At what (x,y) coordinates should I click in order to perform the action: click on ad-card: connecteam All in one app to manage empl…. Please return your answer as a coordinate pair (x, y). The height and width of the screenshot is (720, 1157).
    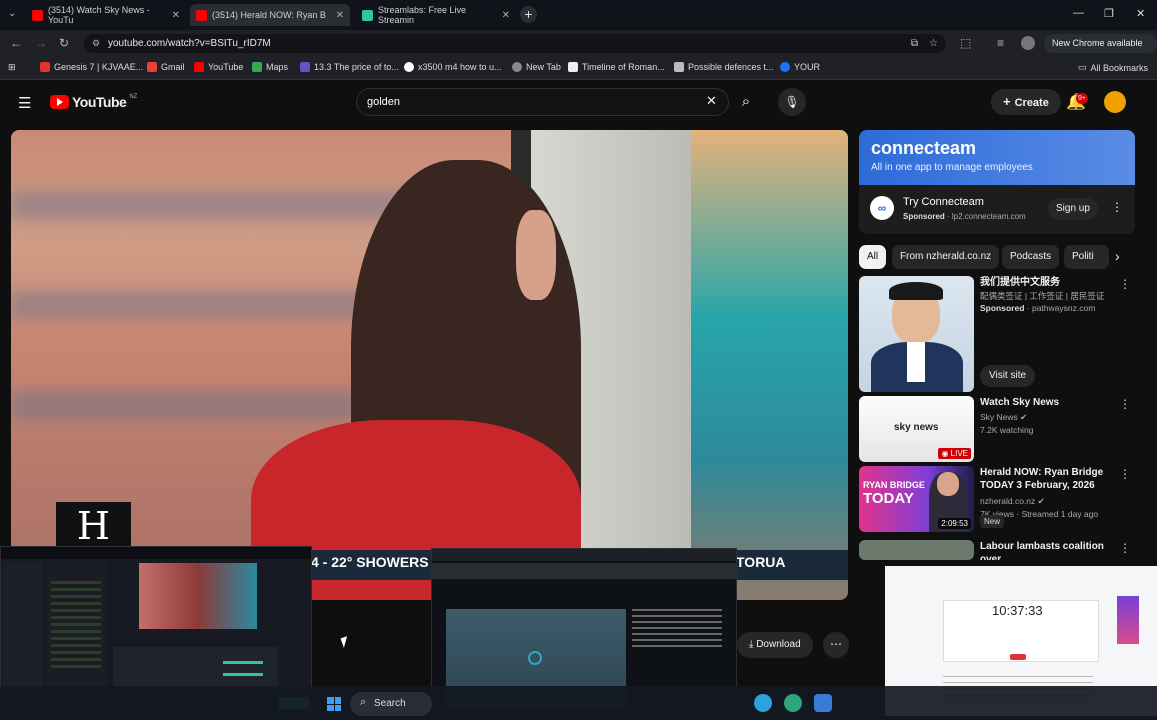
    Looking at the image, I should click on (997, 182).